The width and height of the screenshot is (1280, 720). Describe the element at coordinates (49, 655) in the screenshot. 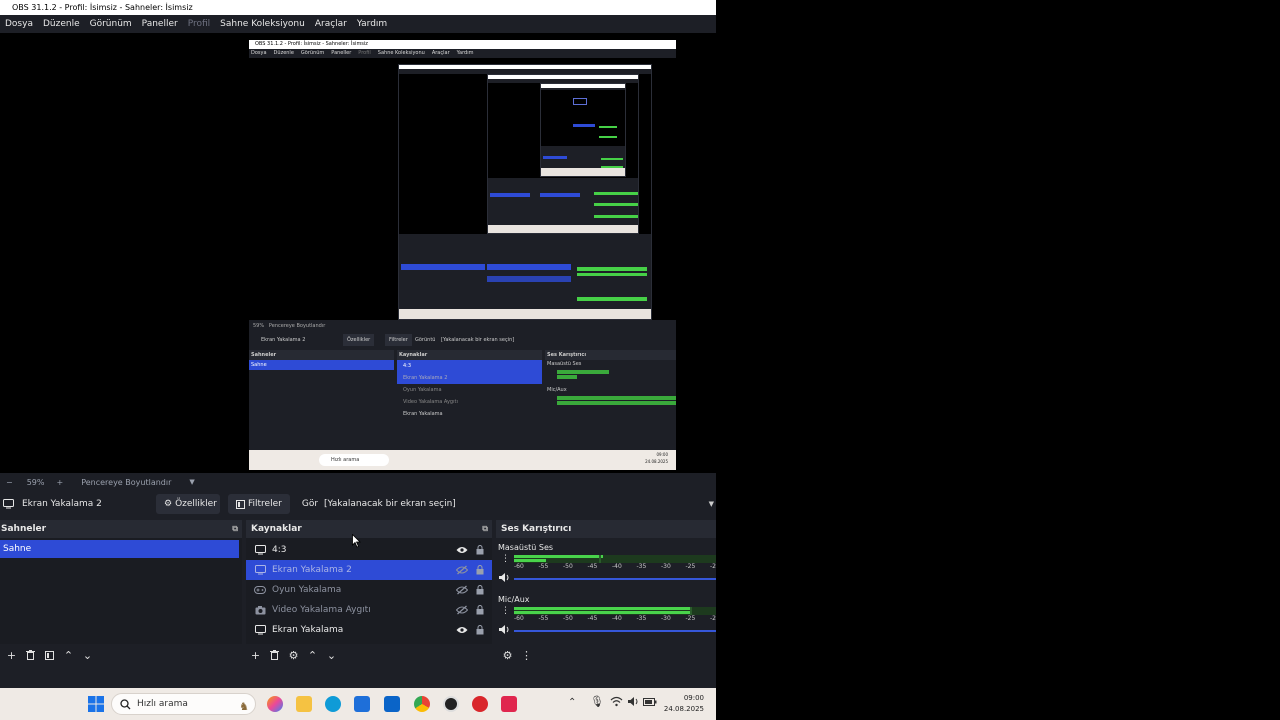

I see `scene-filters-icon` at that location.